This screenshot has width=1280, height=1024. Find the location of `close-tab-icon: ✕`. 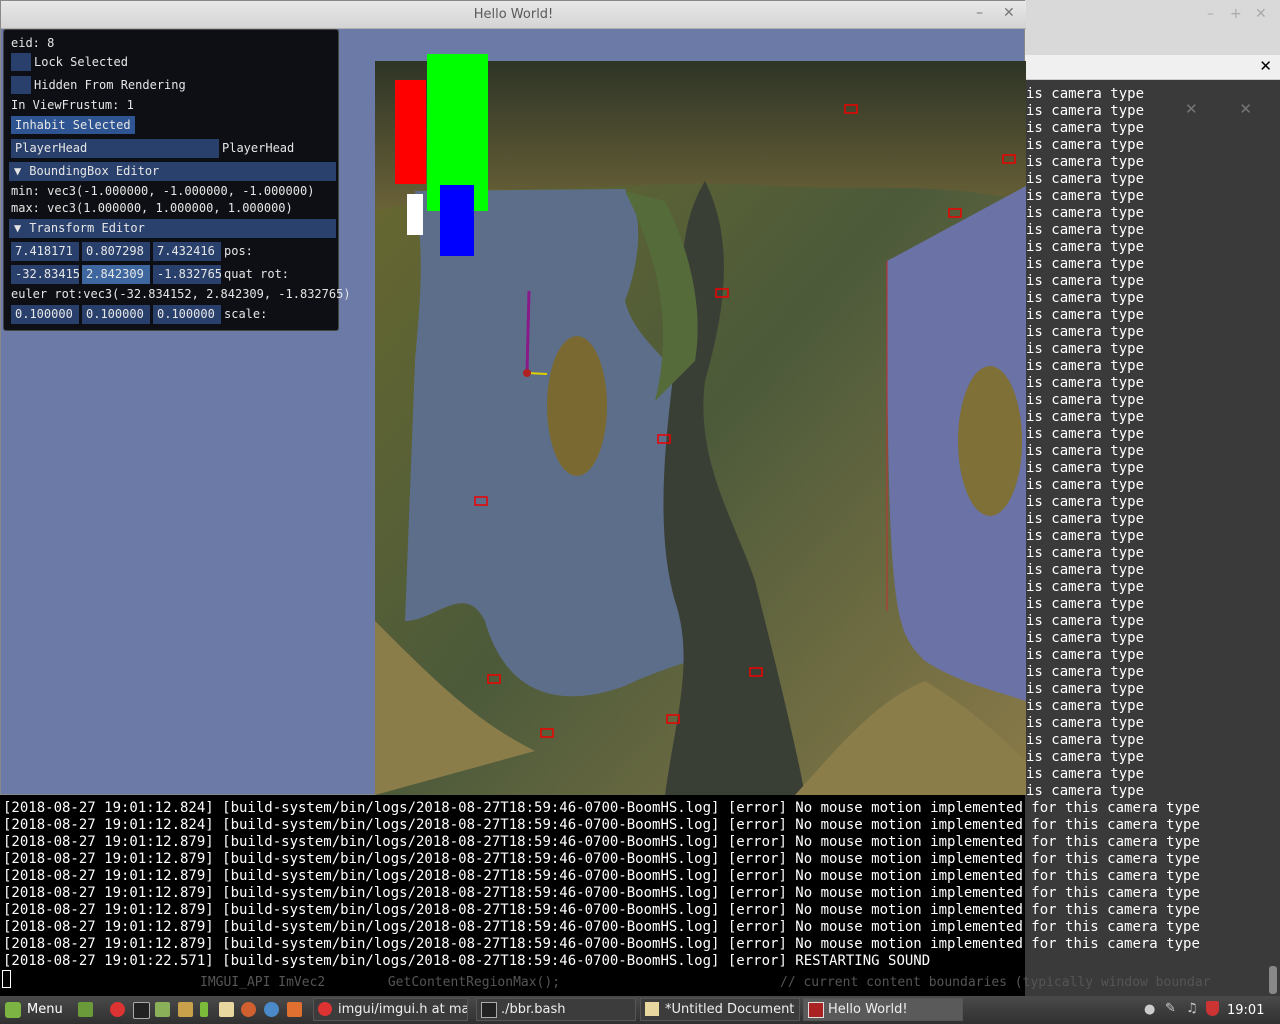

close-tab-icon: ✕ is located at coordinates (1265, 66).